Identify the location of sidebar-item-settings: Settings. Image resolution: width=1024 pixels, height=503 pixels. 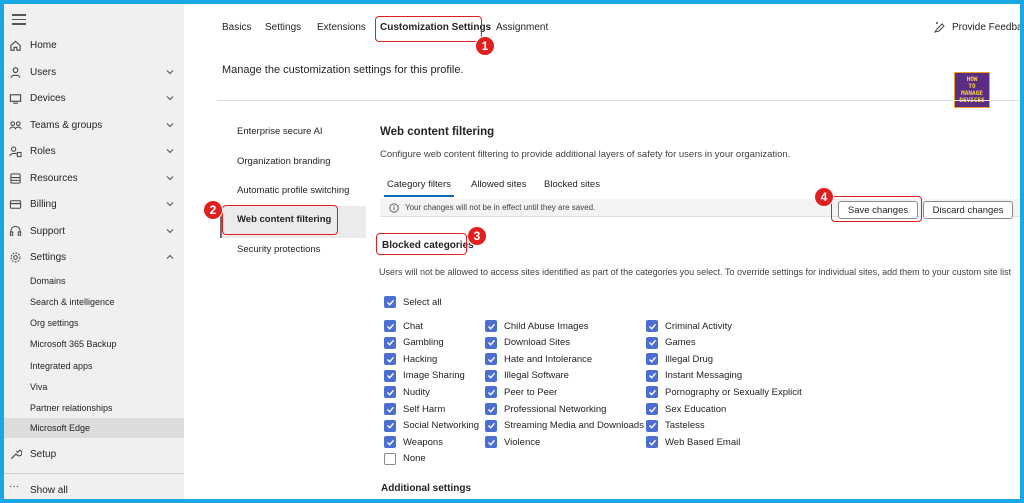
(94, 257).